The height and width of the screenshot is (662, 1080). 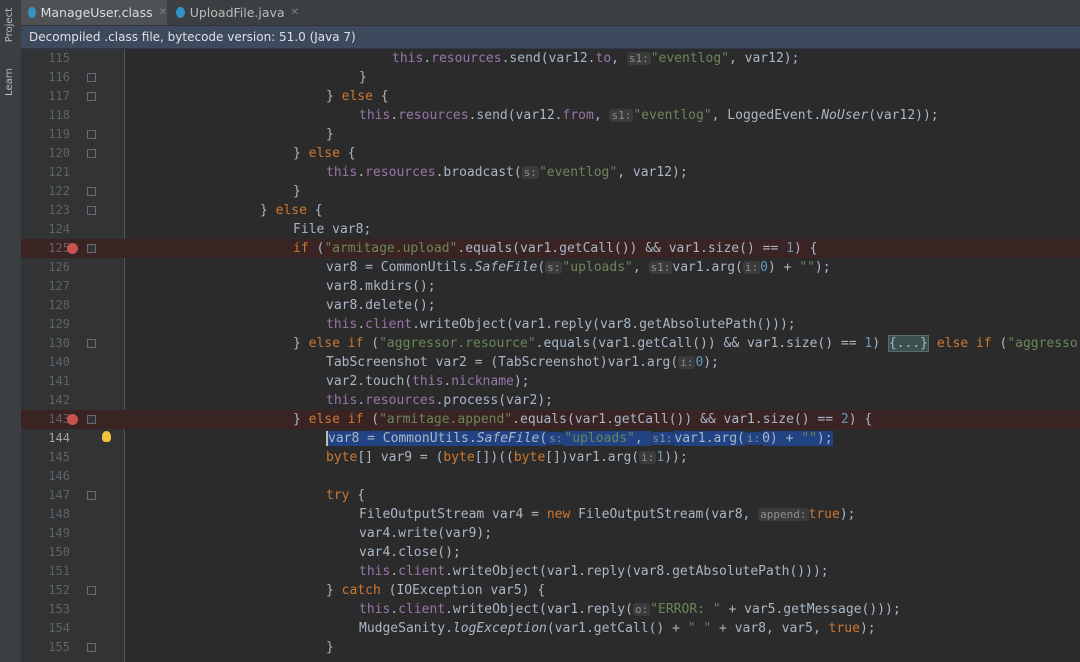 What do you see at coordinates (550, 400) in the screenshot?
I see `code-line: 142 this.resources.process(var2);` at bounding box center [550, 400].